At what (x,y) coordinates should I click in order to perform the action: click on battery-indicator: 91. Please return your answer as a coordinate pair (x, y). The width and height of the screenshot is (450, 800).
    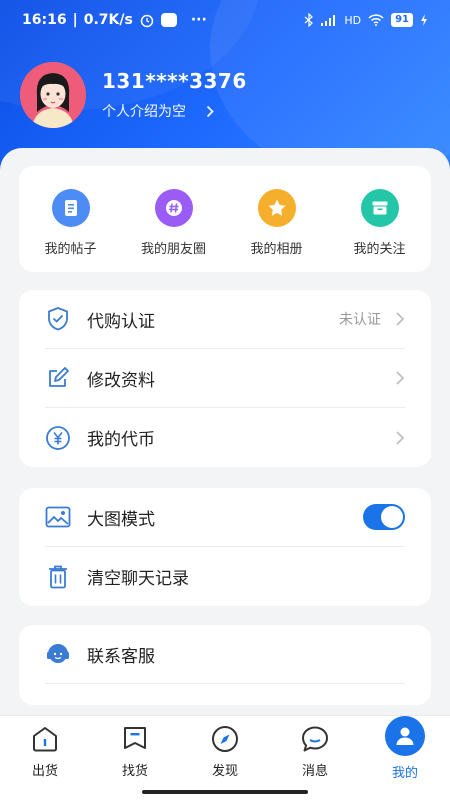
    Looking at the image, I should click on (402, 20).